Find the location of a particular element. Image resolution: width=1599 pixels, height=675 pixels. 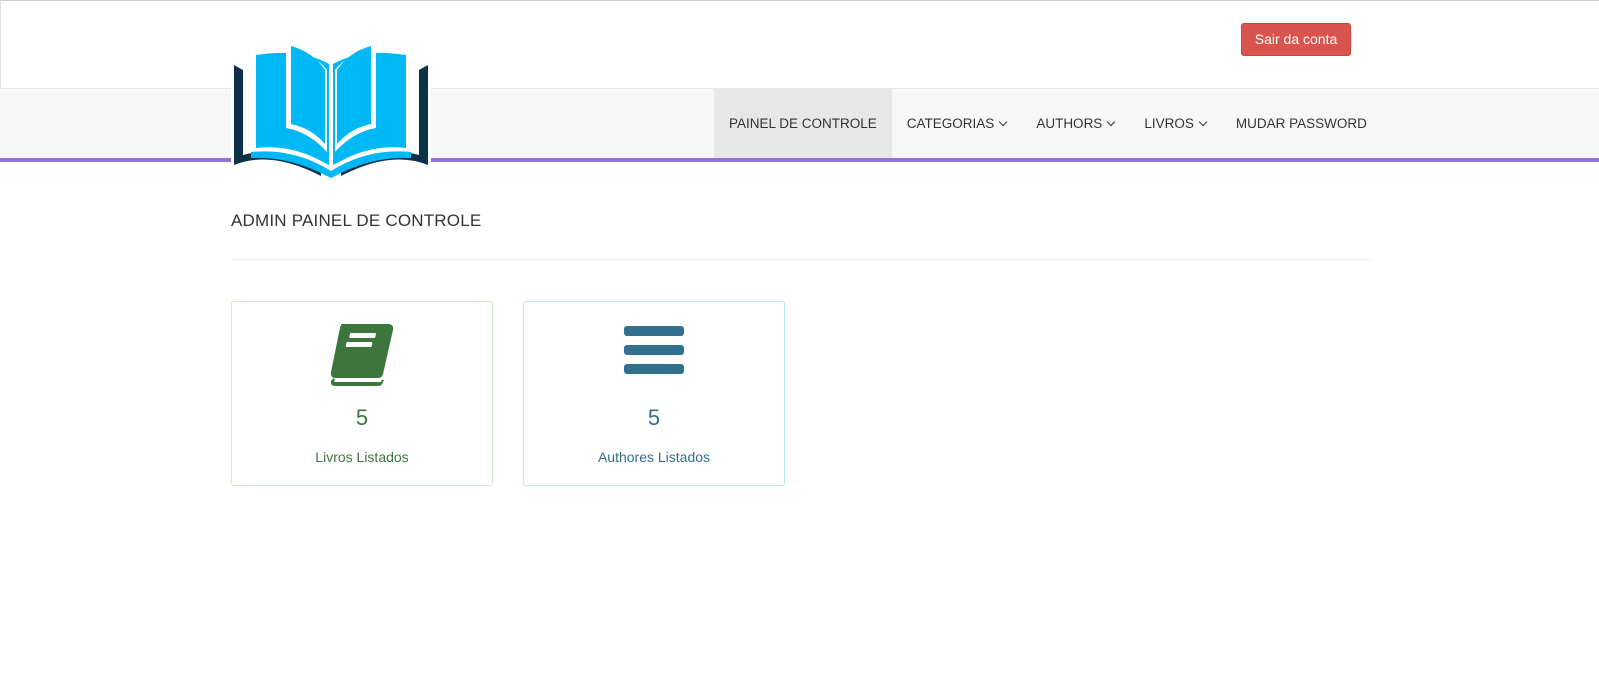

bars-icon is located at coordinates (654, 350).